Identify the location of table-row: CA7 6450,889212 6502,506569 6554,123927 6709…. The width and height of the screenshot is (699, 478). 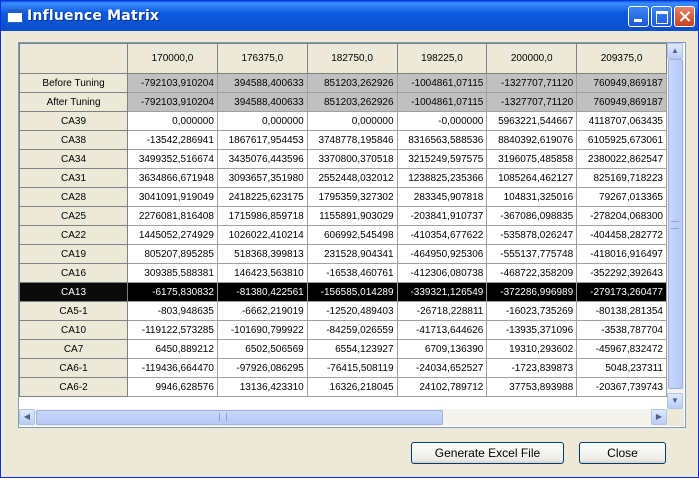
(343, 349).